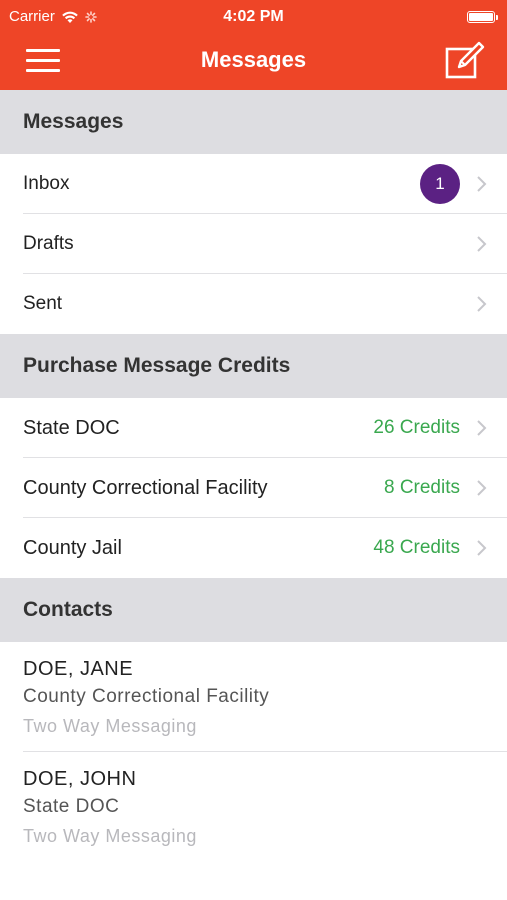 The image size is (507, 900). Describe the element at coordinates (465, 61) in the screenshot. I see `compose-icon` at that location.